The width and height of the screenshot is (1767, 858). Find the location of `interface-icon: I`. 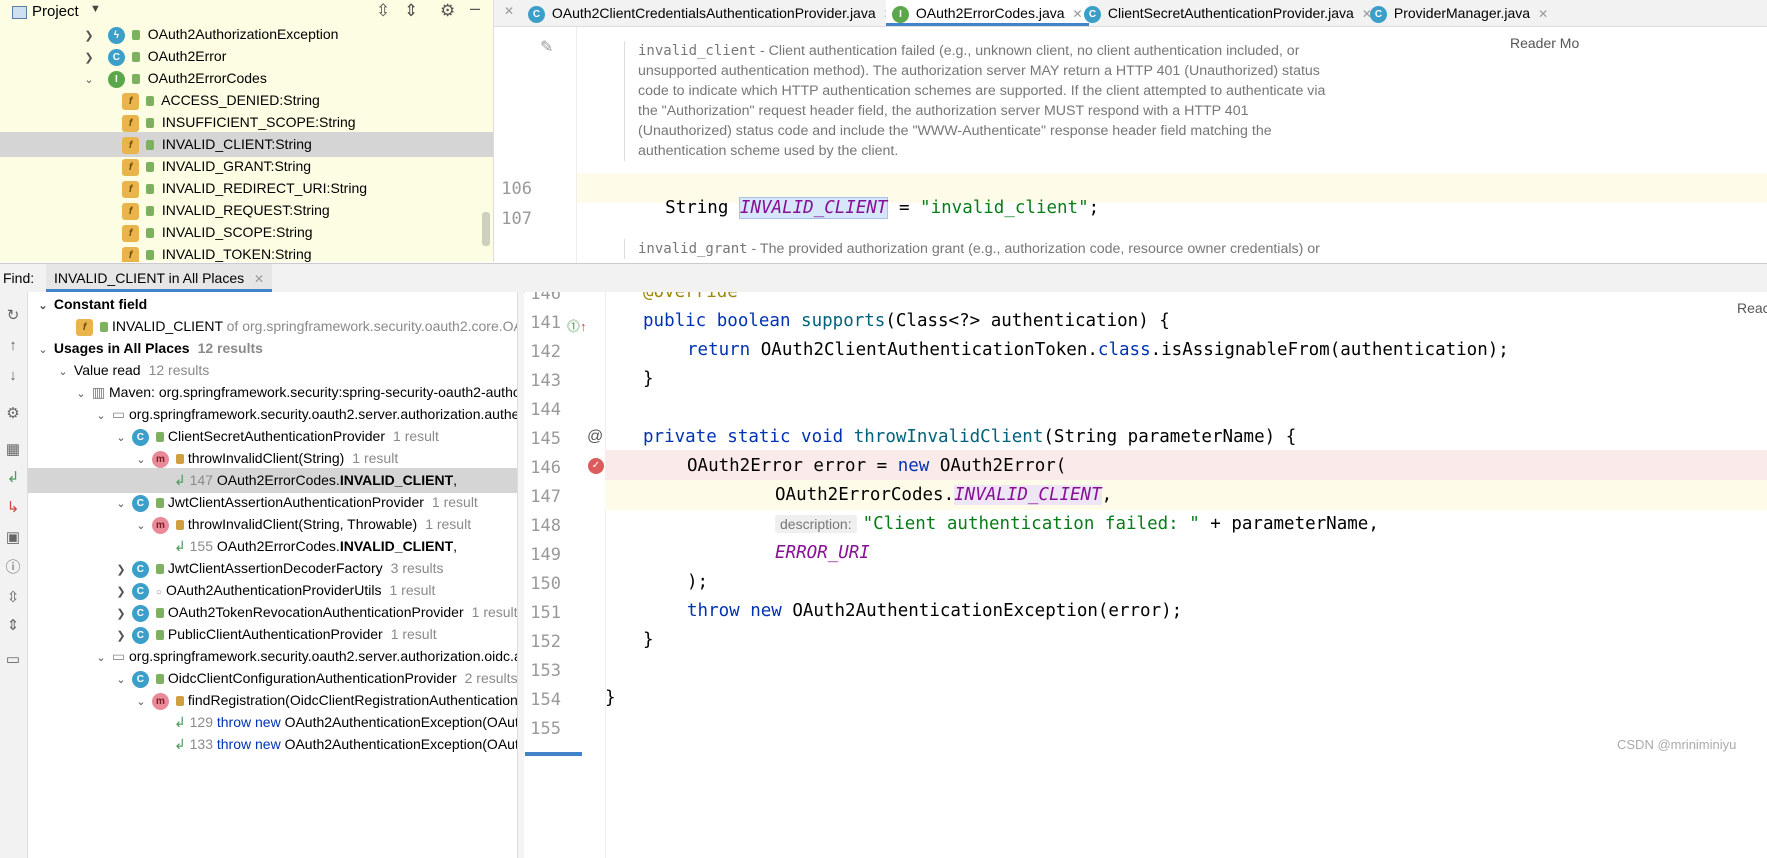

interface-icon: I is located at coordinates (900, 14).